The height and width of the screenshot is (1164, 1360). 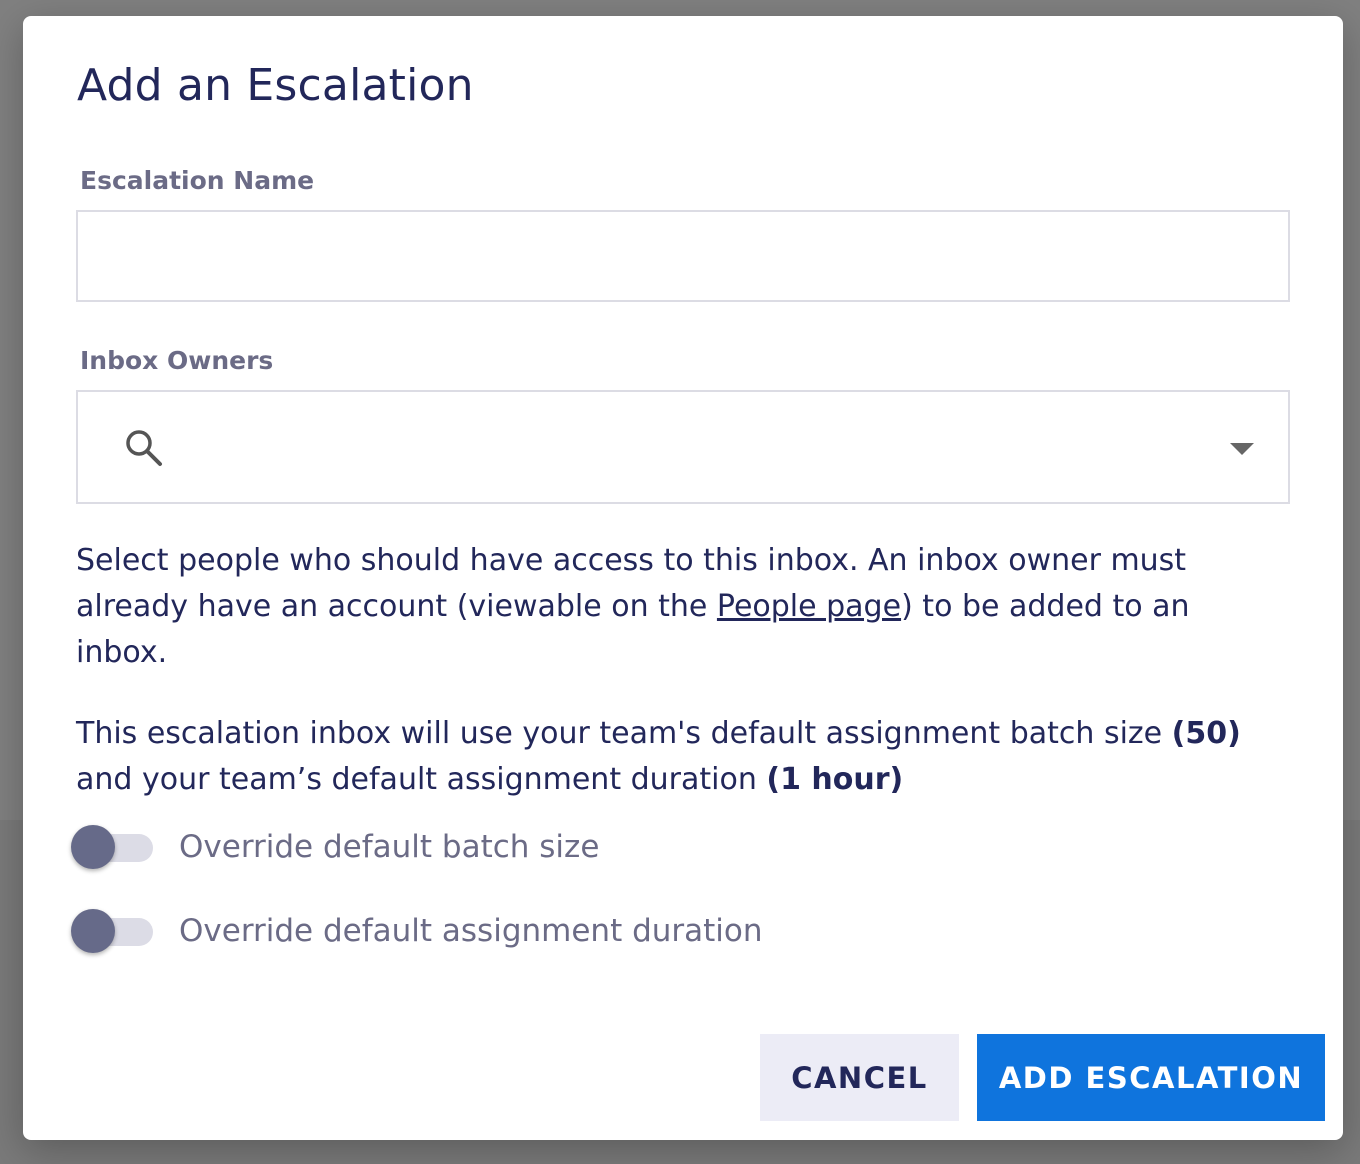 What do you see at coordinates (275, 85) in the screenshot?
I see `dialog-title: Add an Escalation` at bounding box center [275, 85].